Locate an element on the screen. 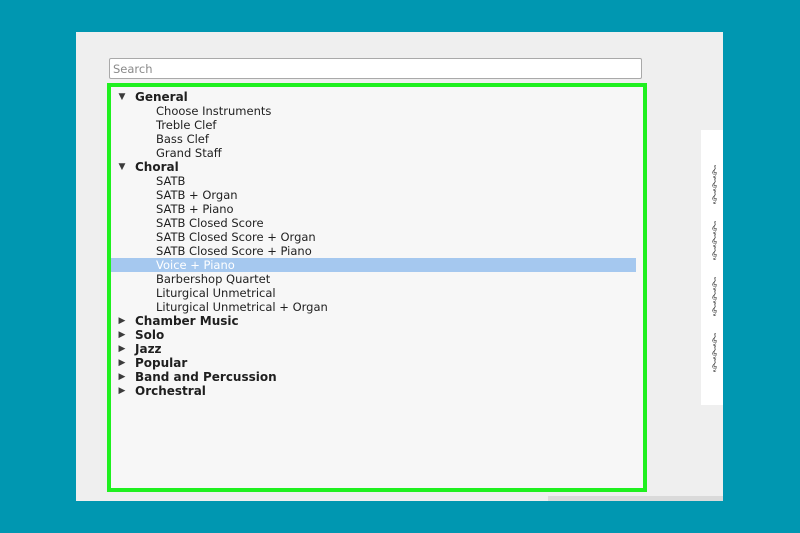 This screenshot has height=533, width=800. template-item-label: Liturgical Unmetrical + Organ is located at coordinates (242, 307).